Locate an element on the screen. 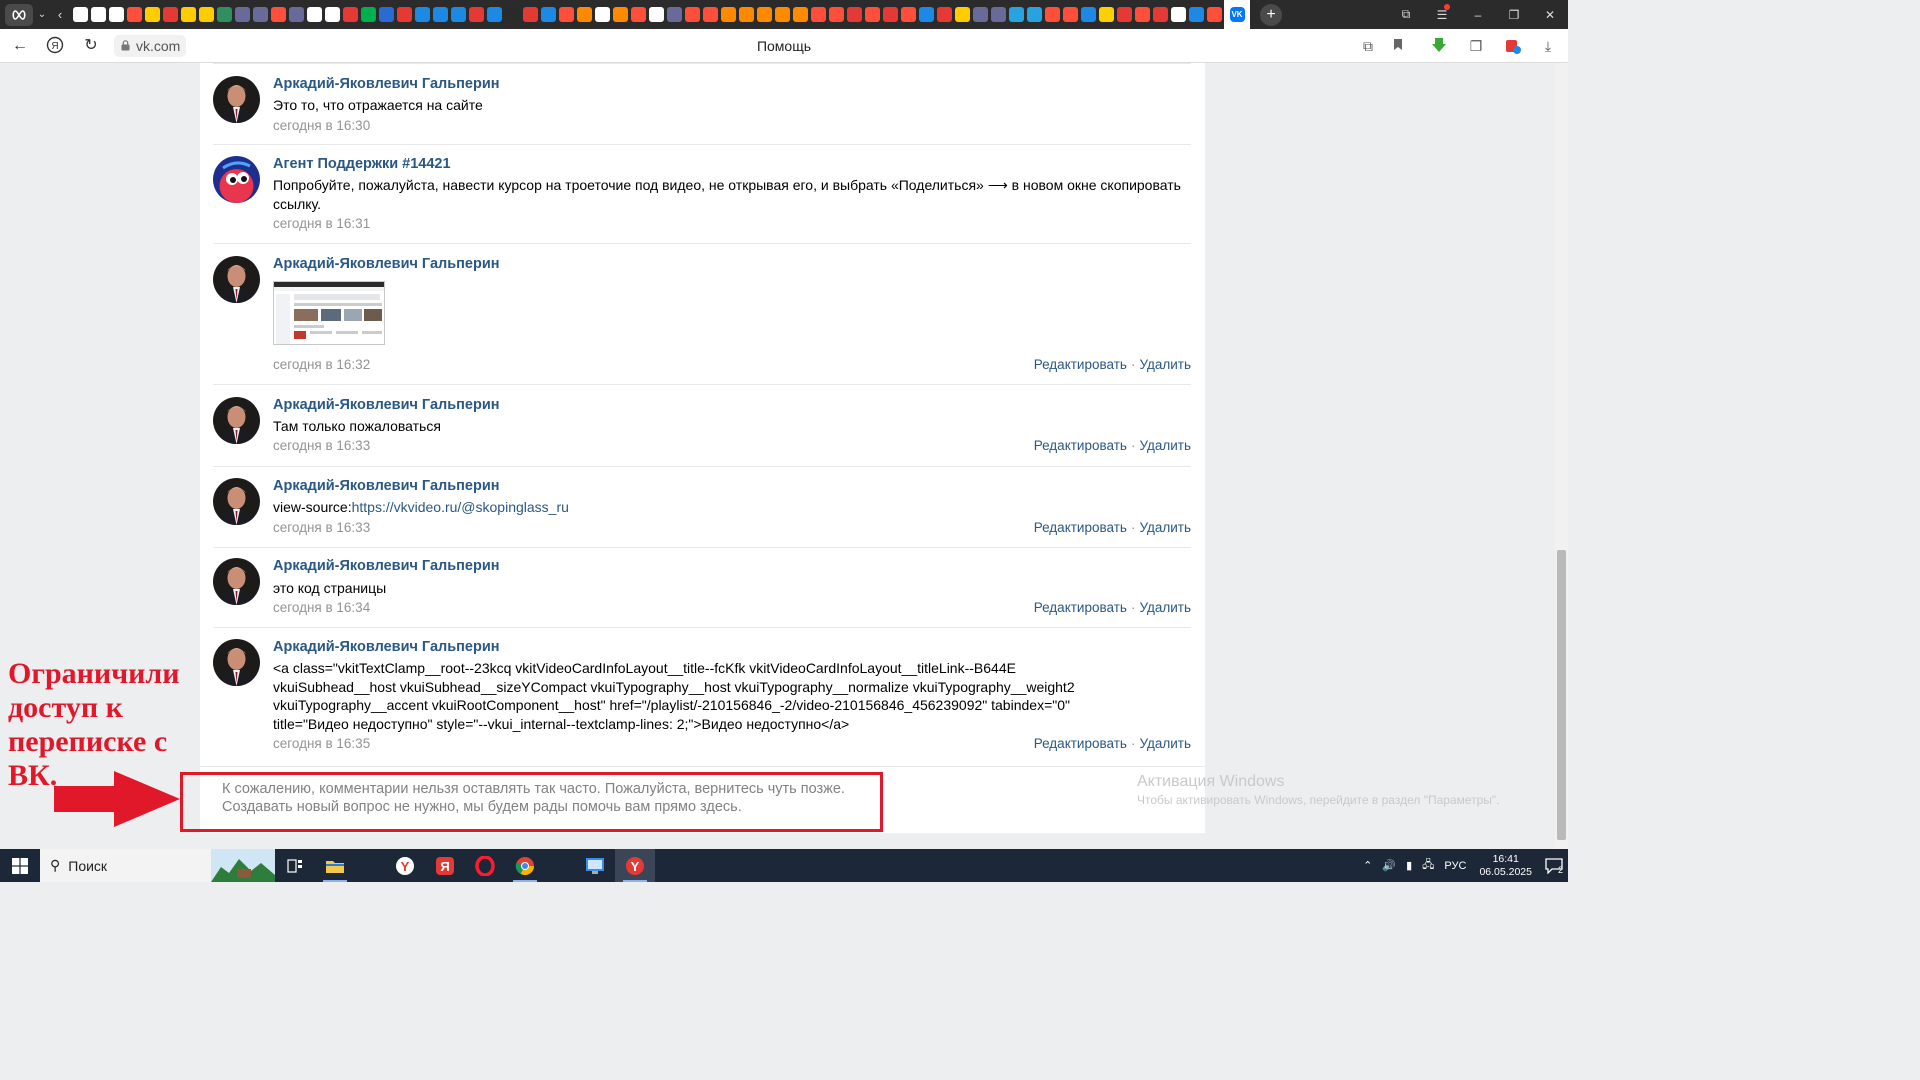 This screenshot has height=1080, width=1920. opera-icon is located at coordinates (485, 865).